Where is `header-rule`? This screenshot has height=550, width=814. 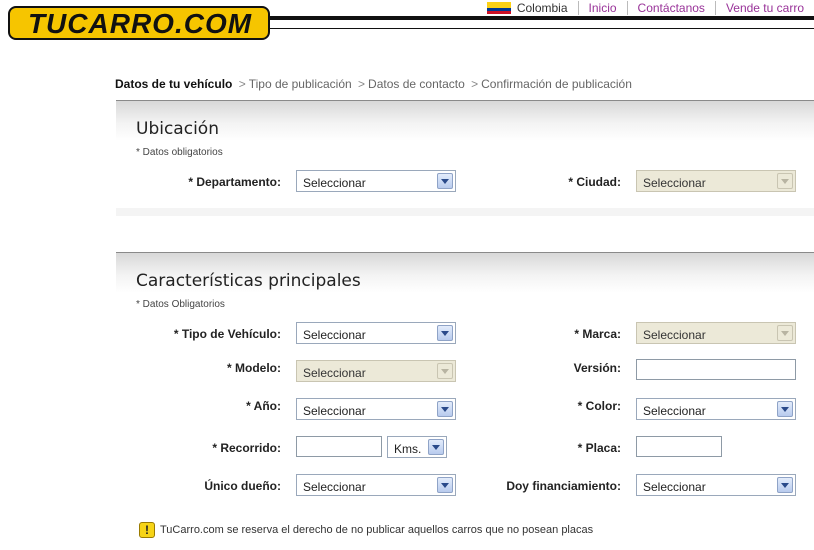
header-rule is located at coordinates (541, 18).